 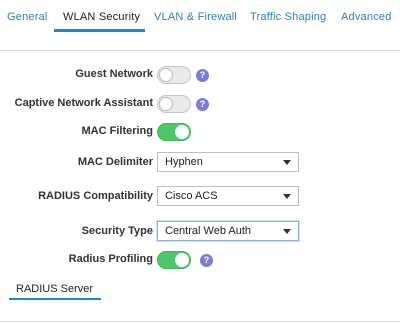 What do you see at coordinates (117, 231) in the screenshot?
I see `security-type-label: Security Type` at bounding box center [117, 231].